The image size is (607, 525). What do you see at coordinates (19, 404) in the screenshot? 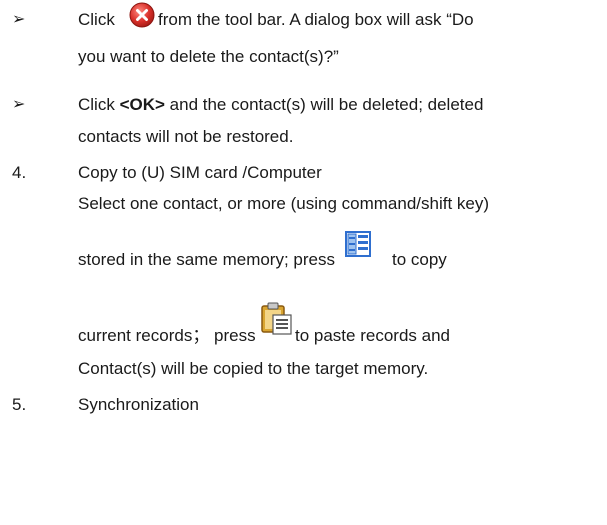
I see `section-5-number: 5.` at bounding box center [19, 404].